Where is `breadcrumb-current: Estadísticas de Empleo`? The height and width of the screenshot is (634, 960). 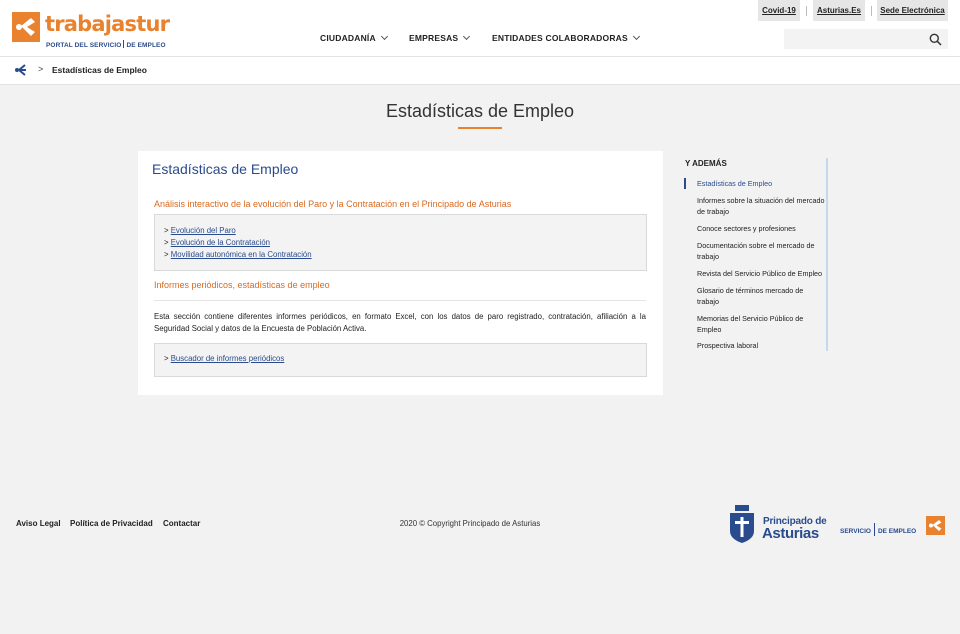 breadcrumb-current: Estadísticas de Empleo is located at coordinates (99, 70).